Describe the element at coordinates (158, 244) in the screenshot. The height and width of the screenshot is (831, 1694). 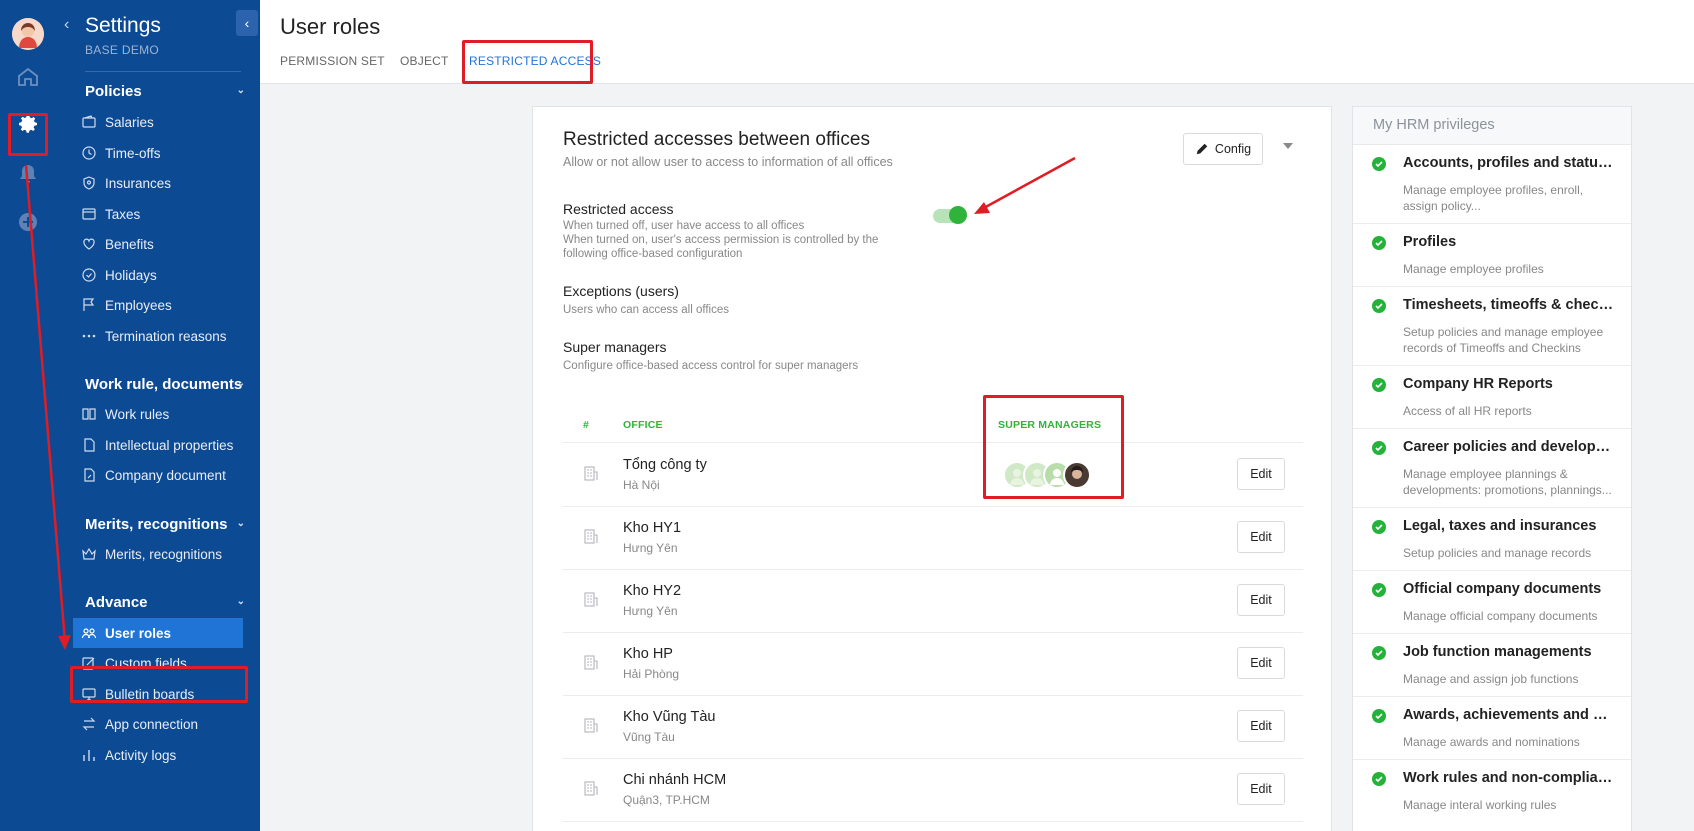
I see `sidebar-item-benefits: Benefits` at that location.